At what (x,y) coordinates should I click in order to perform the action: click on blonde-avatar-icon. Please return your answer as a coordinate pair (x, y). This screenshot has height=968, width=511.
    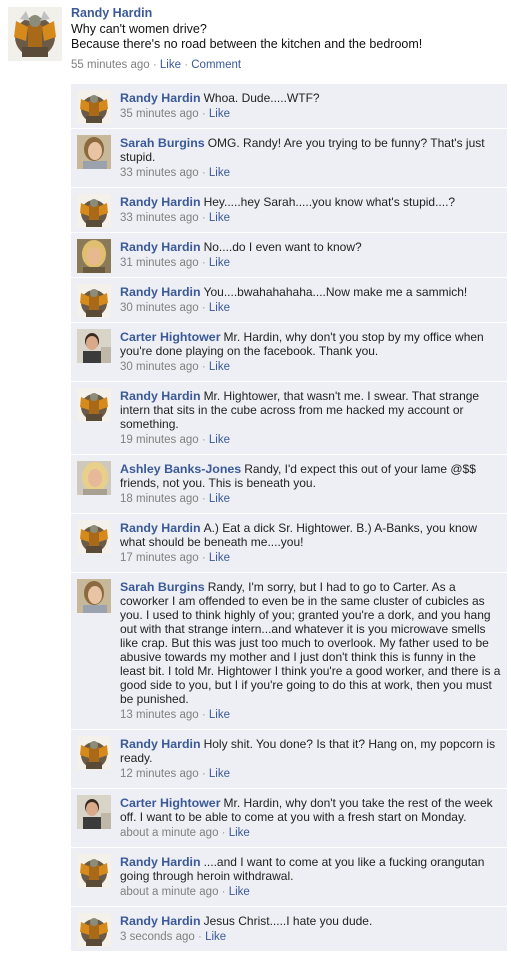
    Looking at the image, I should click on (94, 256).